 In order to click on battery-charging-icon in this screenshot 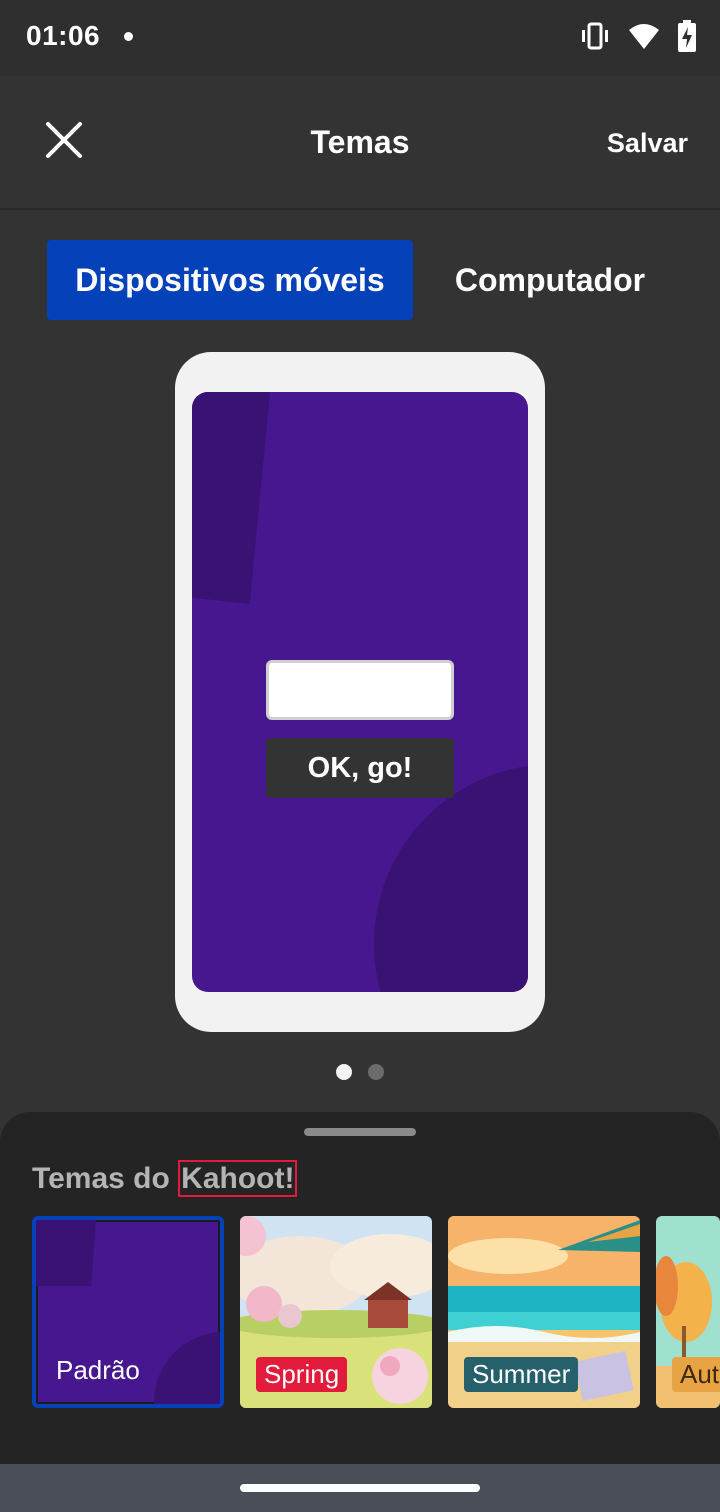, I will do `click(687, 36)`.